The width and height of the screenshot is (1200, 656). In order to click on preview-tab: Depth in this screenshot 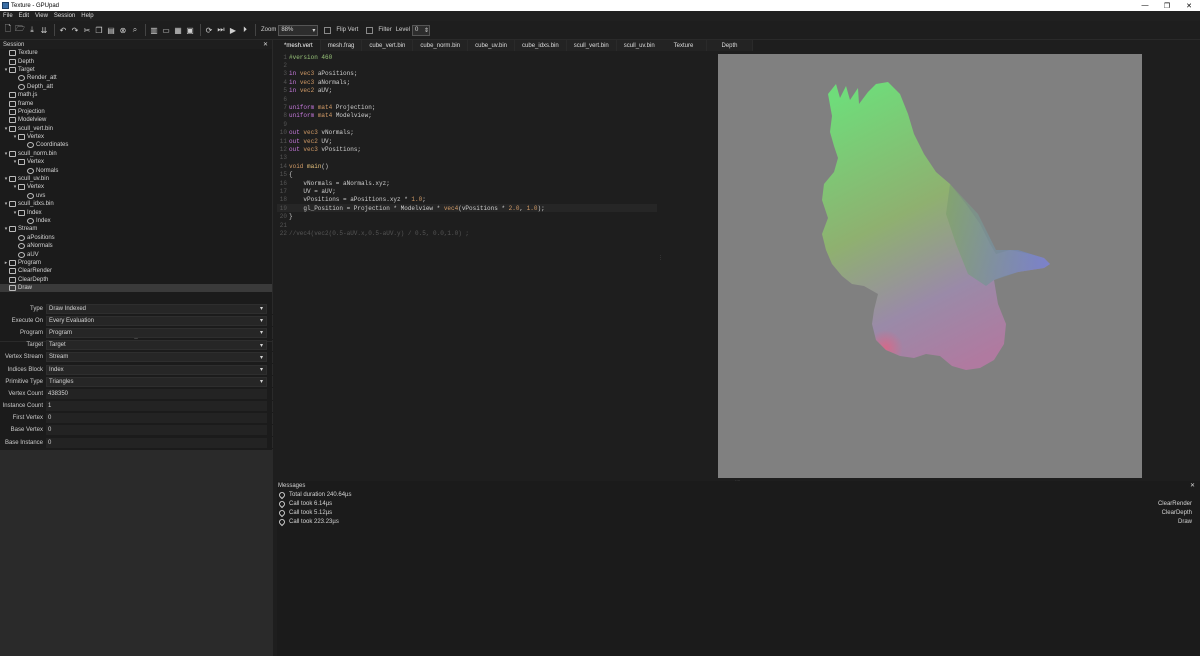, I will do `click(730, 45)`.